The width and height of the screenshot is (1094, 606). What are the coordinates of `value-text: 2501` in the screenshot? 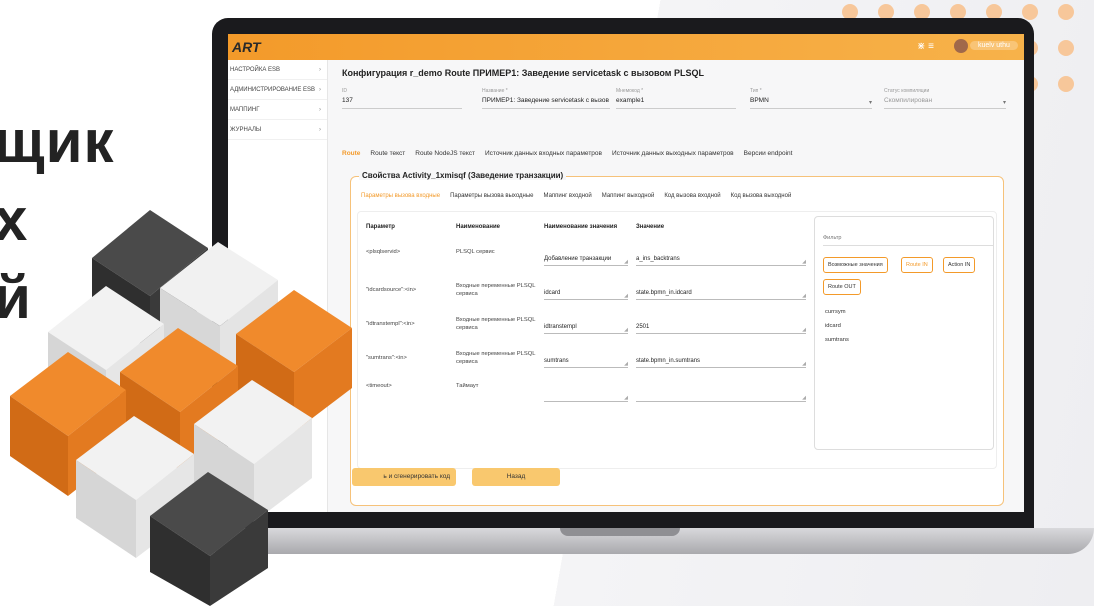 It's located at (643, 327).